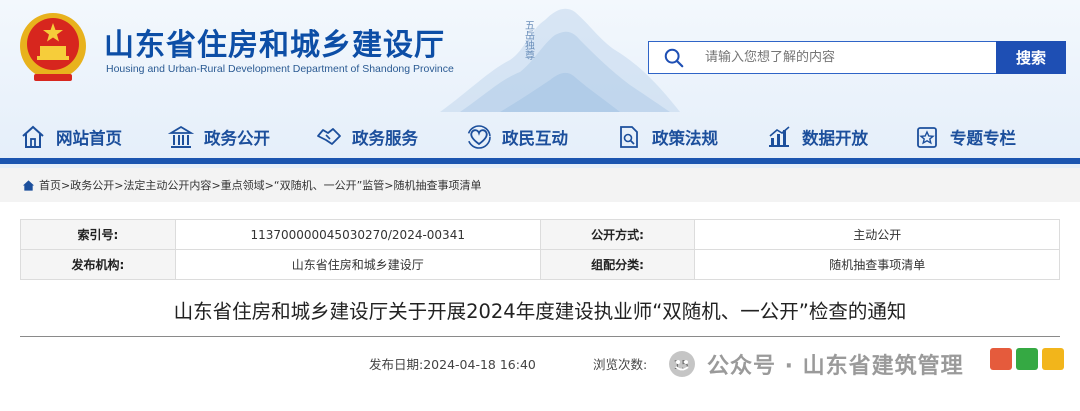  Describe the element at coordinates (877, 234) in the screenshot. I see `open-method-value: 主动公开` at that location.